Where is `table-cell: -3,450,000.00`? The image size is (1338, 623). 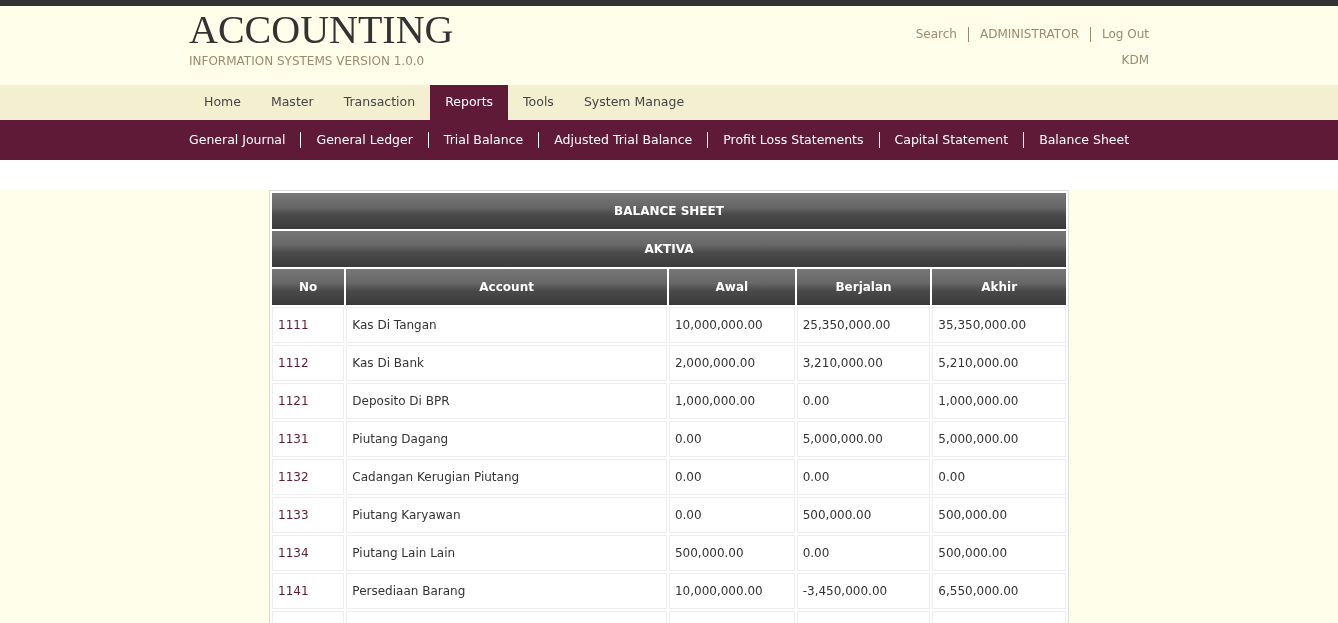
table-cell: -3,450,000.00 is located at coordinates (863, 591).